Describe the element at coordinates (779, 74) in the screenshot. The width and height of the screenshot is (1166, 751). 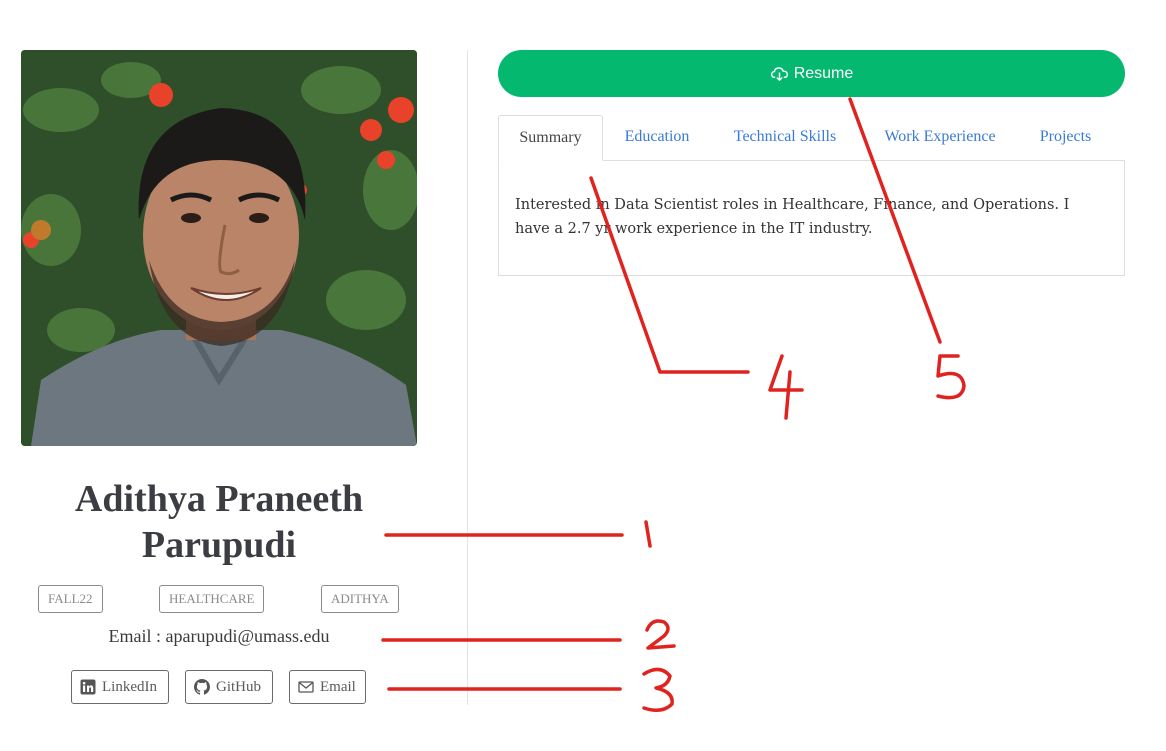
I see `cloud-download-icon` at that location.